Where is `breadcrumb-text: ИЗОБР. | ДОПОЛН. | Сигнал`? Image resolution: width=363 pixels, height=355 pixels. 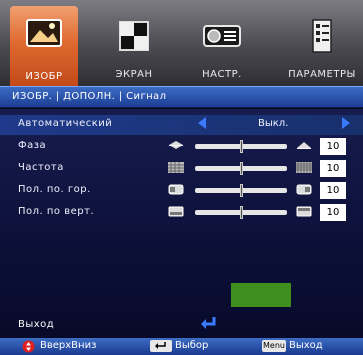
breadcrumb-text: ИЗОБР. | ДОПОЛН. | Сигнал is located at coordinates (89, 96).